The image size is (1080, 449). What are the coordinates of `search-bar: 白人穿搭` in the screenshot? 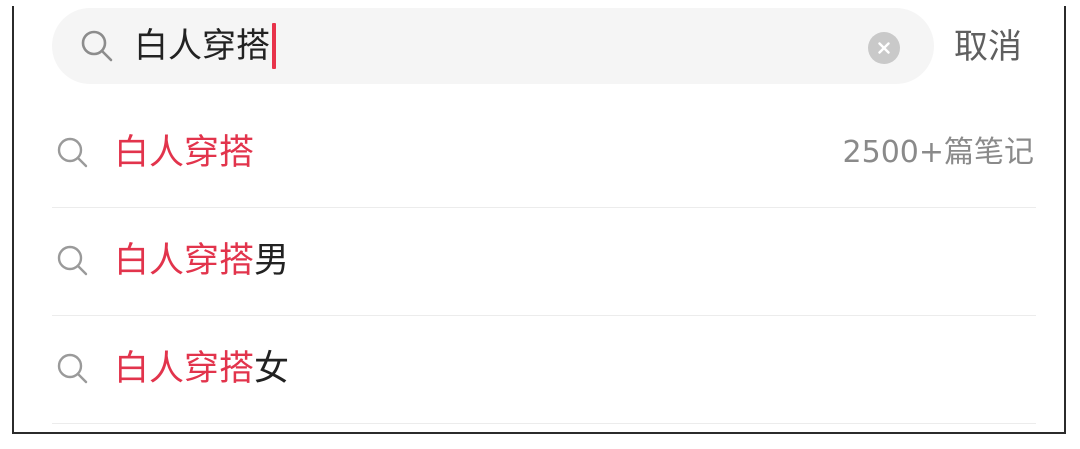 It's located at (493, 46).